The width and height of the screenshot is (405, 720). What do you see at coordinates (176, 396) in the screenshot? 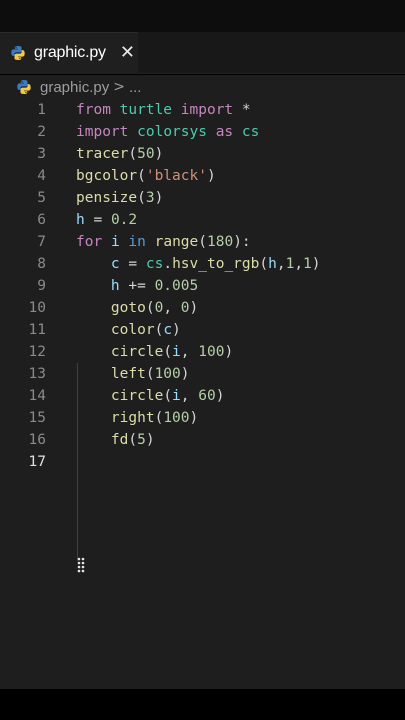
I see `code-token: i` at bounding box center [176, 396].